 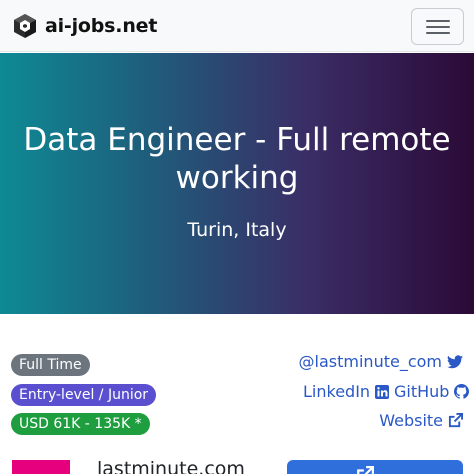 What do you see at coordinates (101, 26) in the screenshot?
I see `brand-name: ai-jobs.net` at bounding box center [101, 26].